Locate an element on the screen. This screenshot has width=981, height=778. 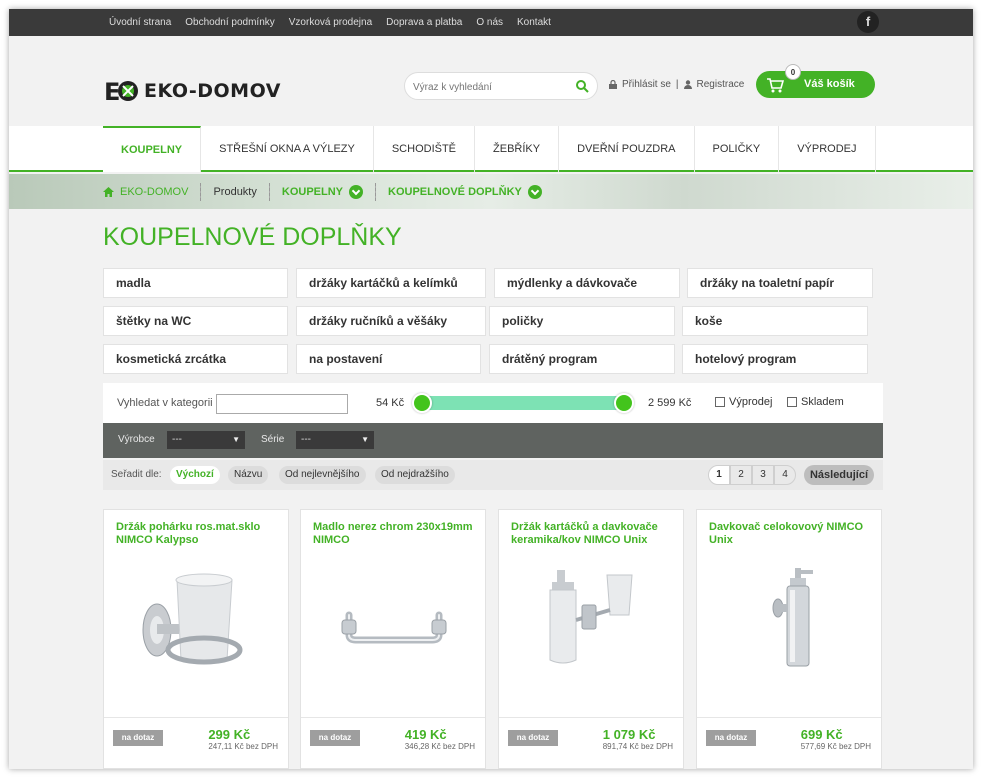
page-3: 3 is located at coordinates (763, 475).